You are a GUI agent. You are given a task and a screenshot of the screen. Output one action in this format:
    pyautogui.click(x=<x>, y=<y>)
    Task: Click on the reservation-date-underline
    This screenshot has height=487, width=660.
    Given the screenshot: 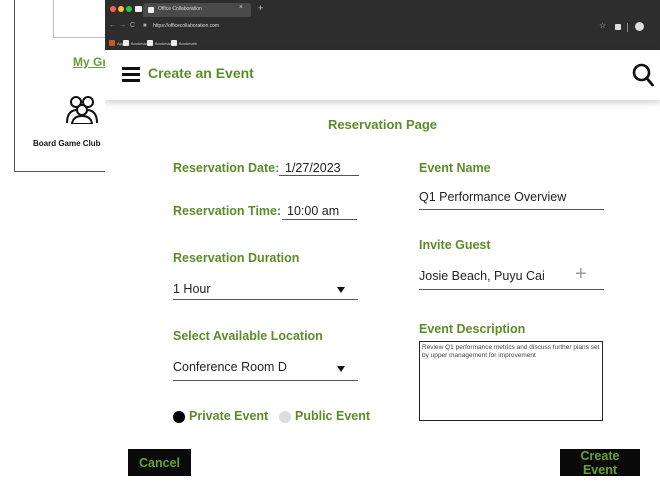 What is the action you would take?
    pyautogui.click(x=319, y=175)
    